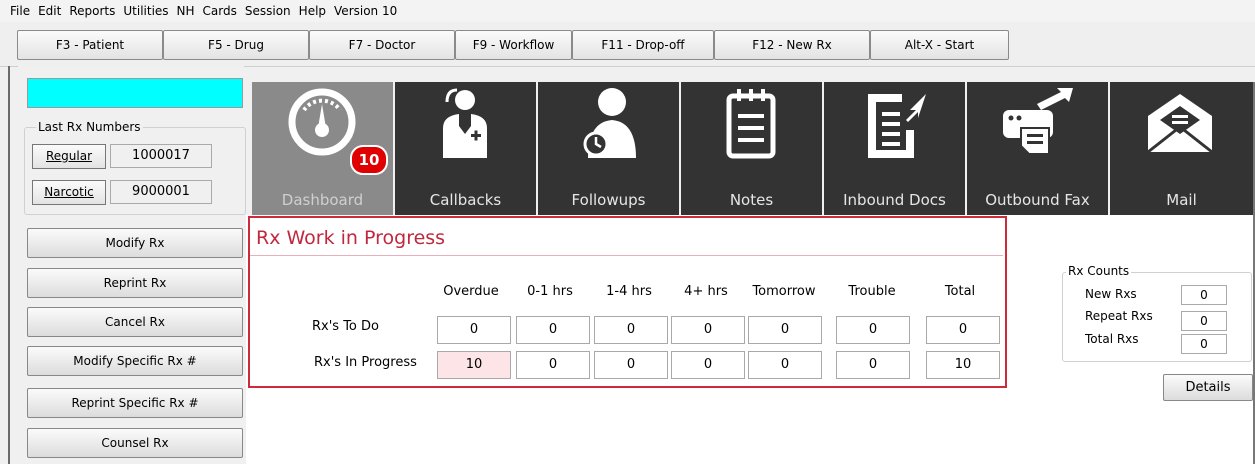 Image resolution: width=1255 pixels, height=464 pixels. Describe the element at coordinates (465, 200) in the screenshot. I see `tile-label-callbacks: Callbacks` at that location.